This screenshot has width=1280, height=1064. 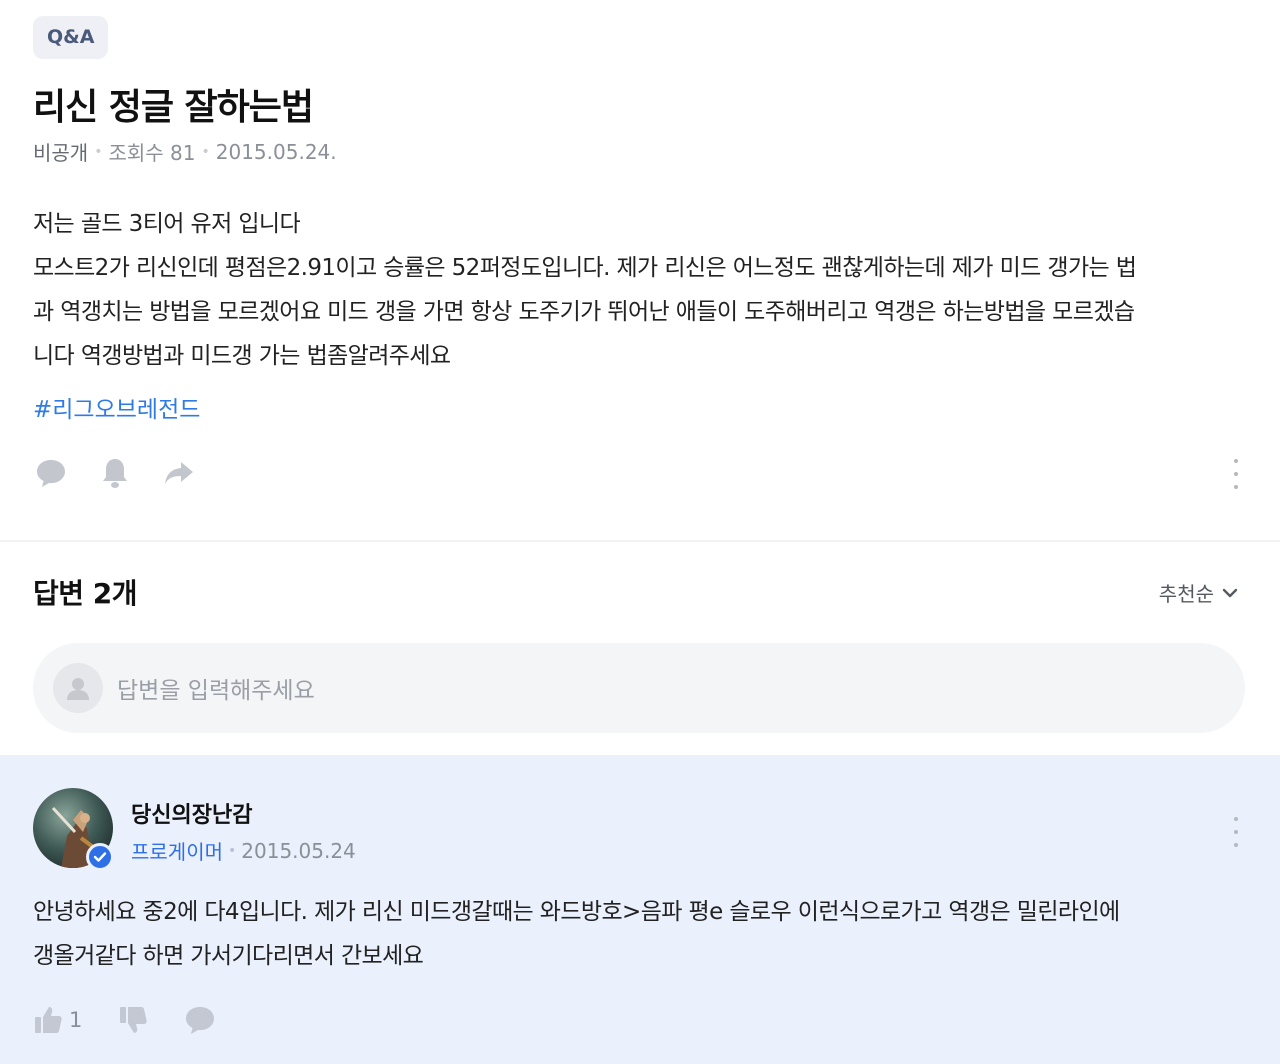 I want to click on share-icon, so click(x=179, y=473).